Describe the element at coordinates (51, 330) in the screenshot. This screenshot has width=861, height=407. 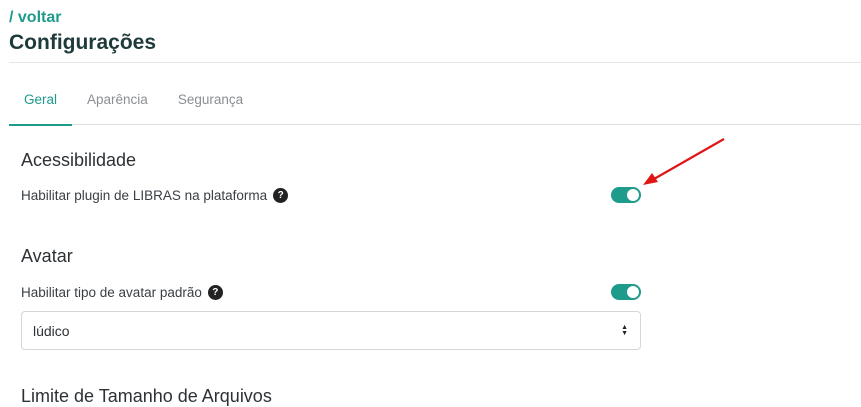
I see `avatar-type-select-value: lúdico` at that location.